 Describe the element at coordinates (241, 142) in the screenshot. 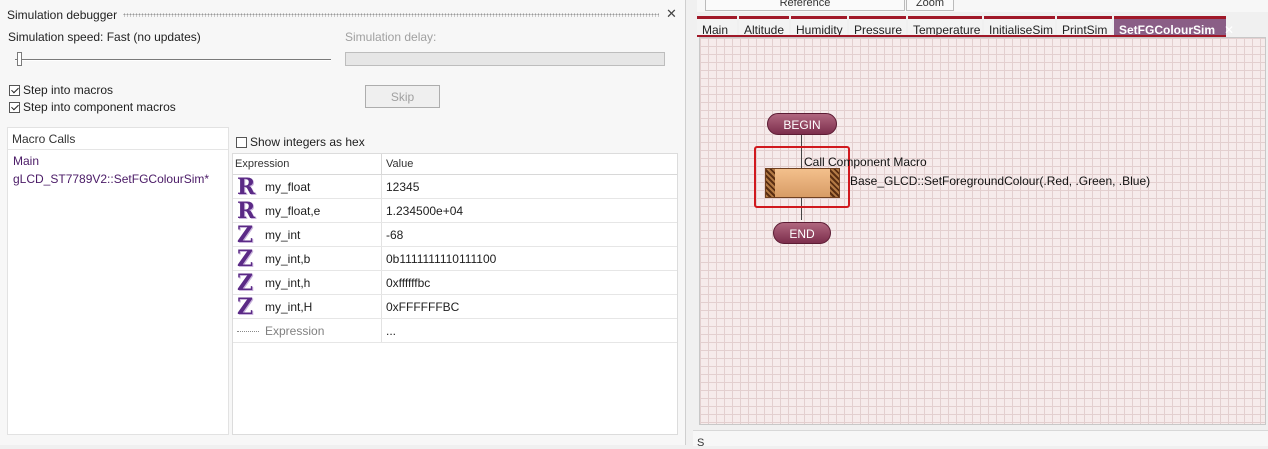

I see `checkbox-unchecked-icon` at that location.